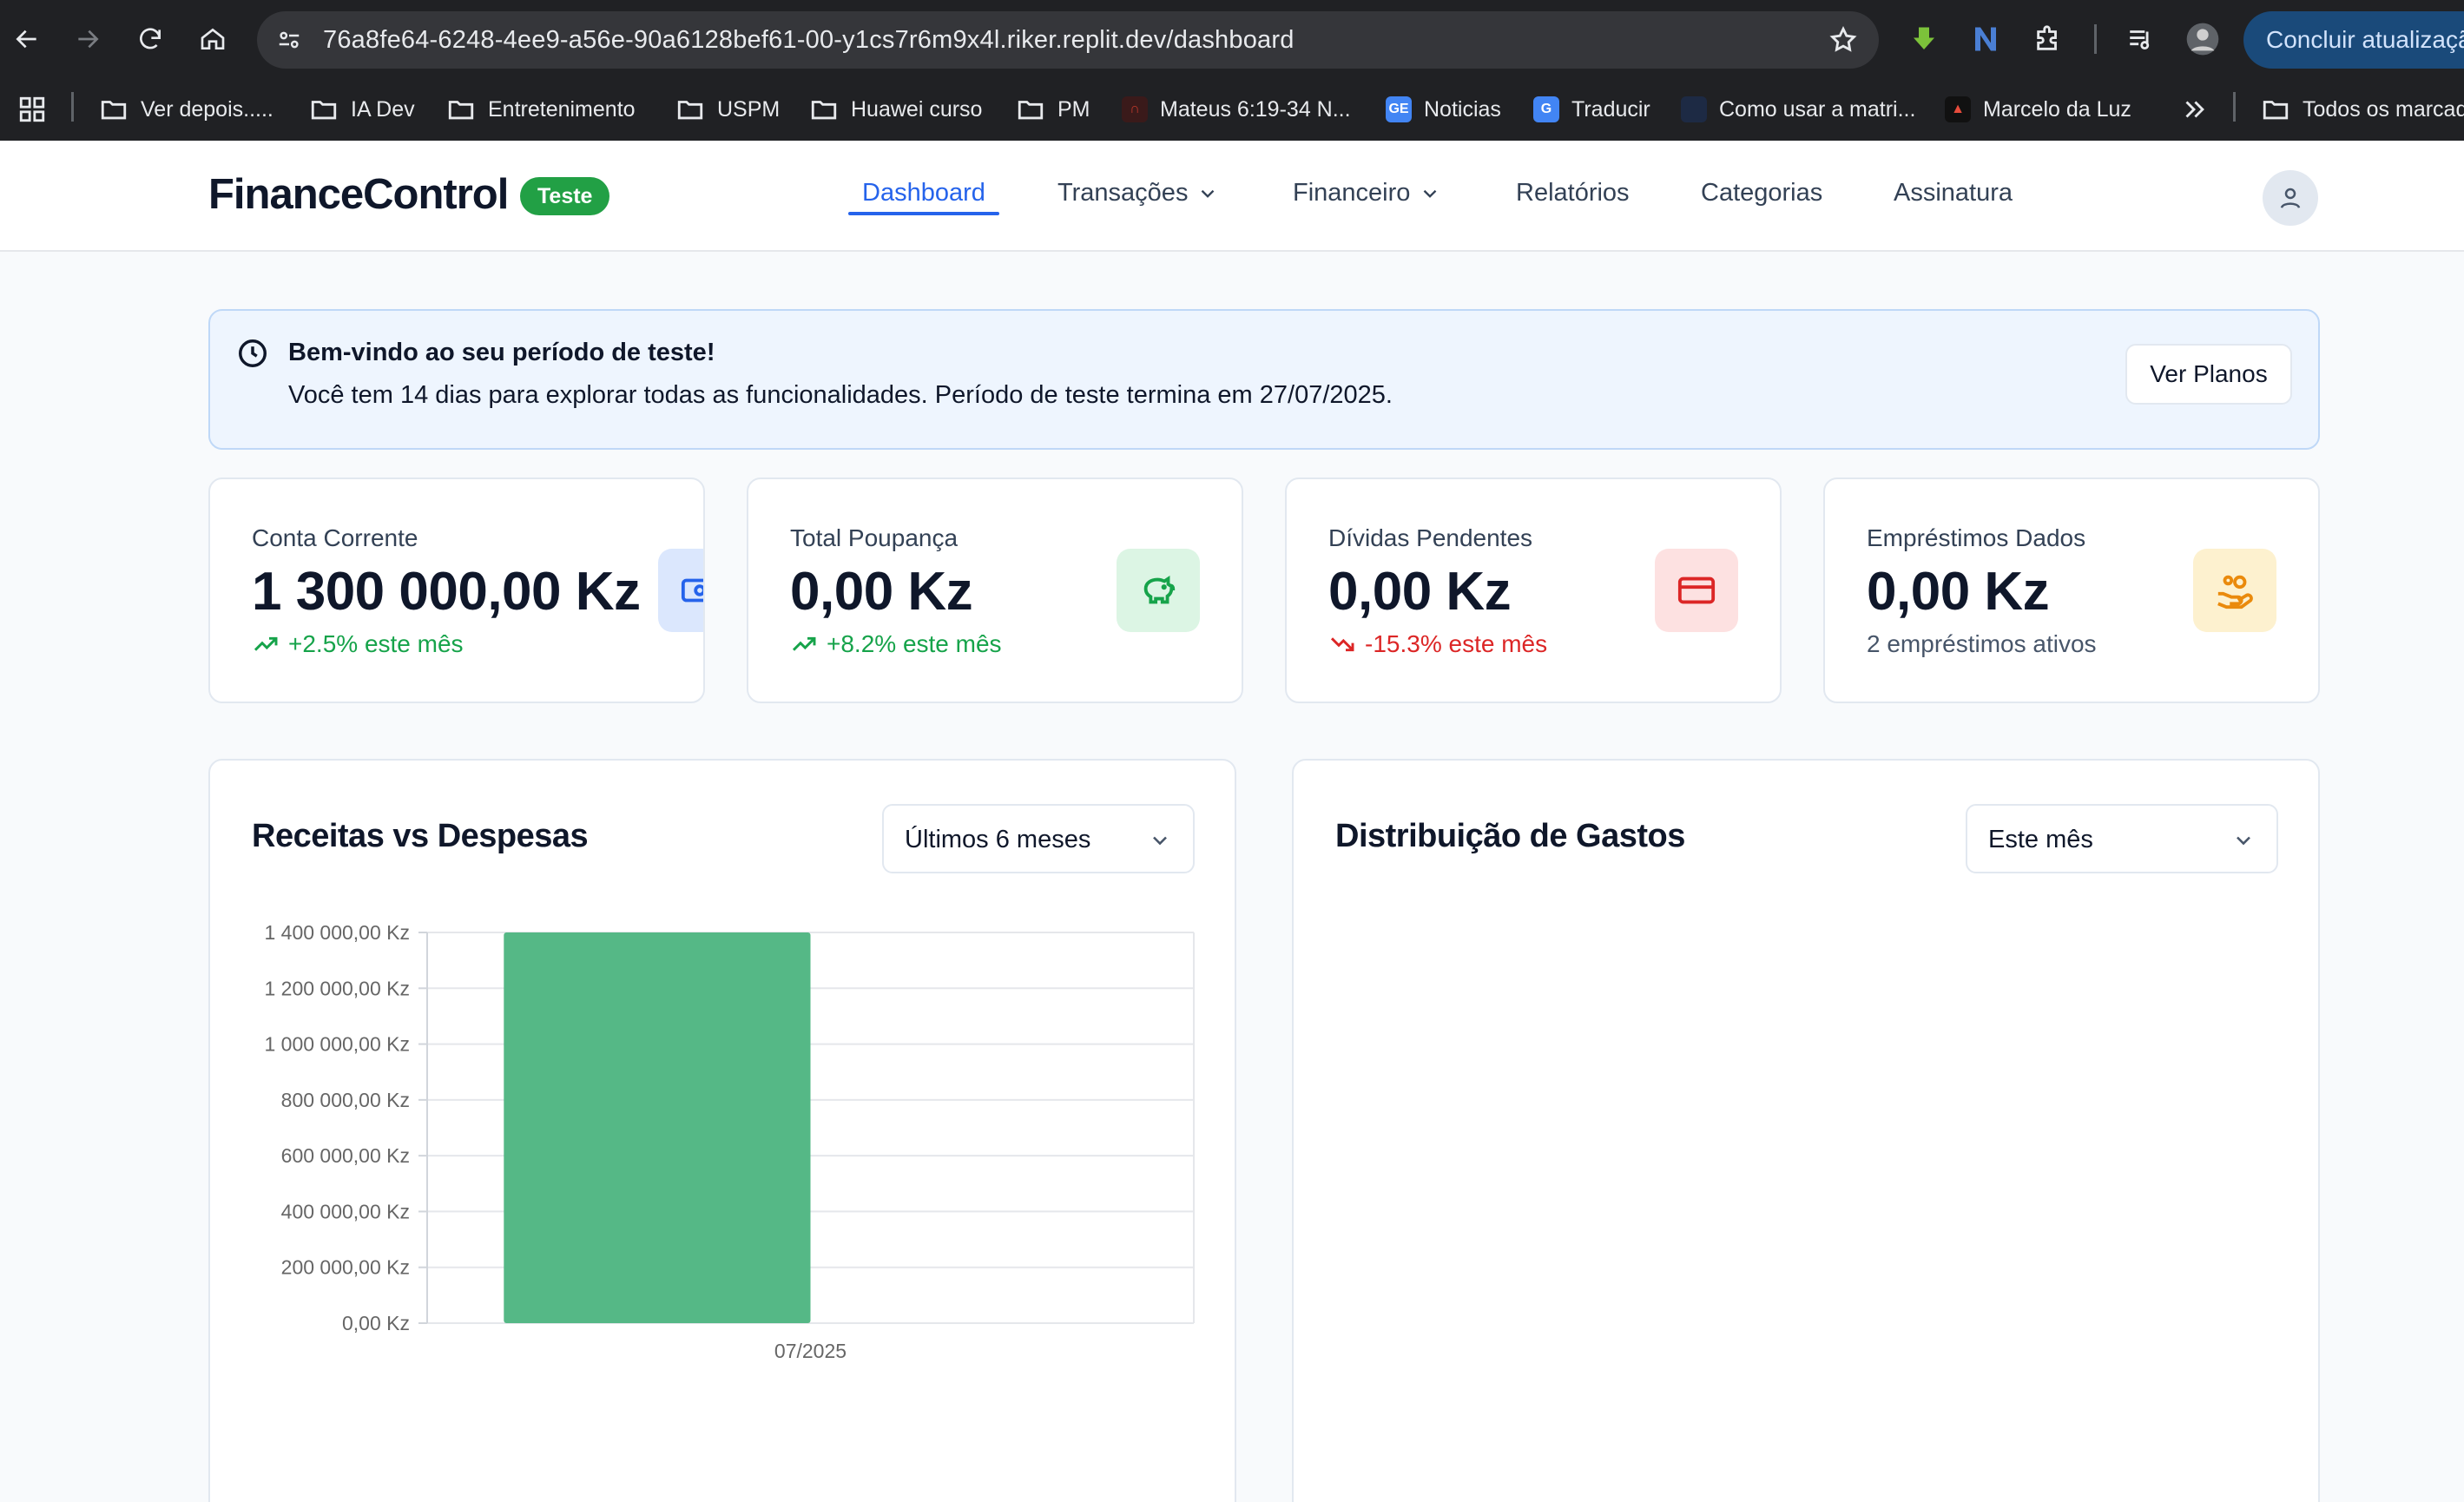 The width and height of the screenshot is (2464, 1502). Describe the element at coordinates (1982, 644) in the screenshot. I see `stat-trend: 2 empréstimos ativos` at that location.